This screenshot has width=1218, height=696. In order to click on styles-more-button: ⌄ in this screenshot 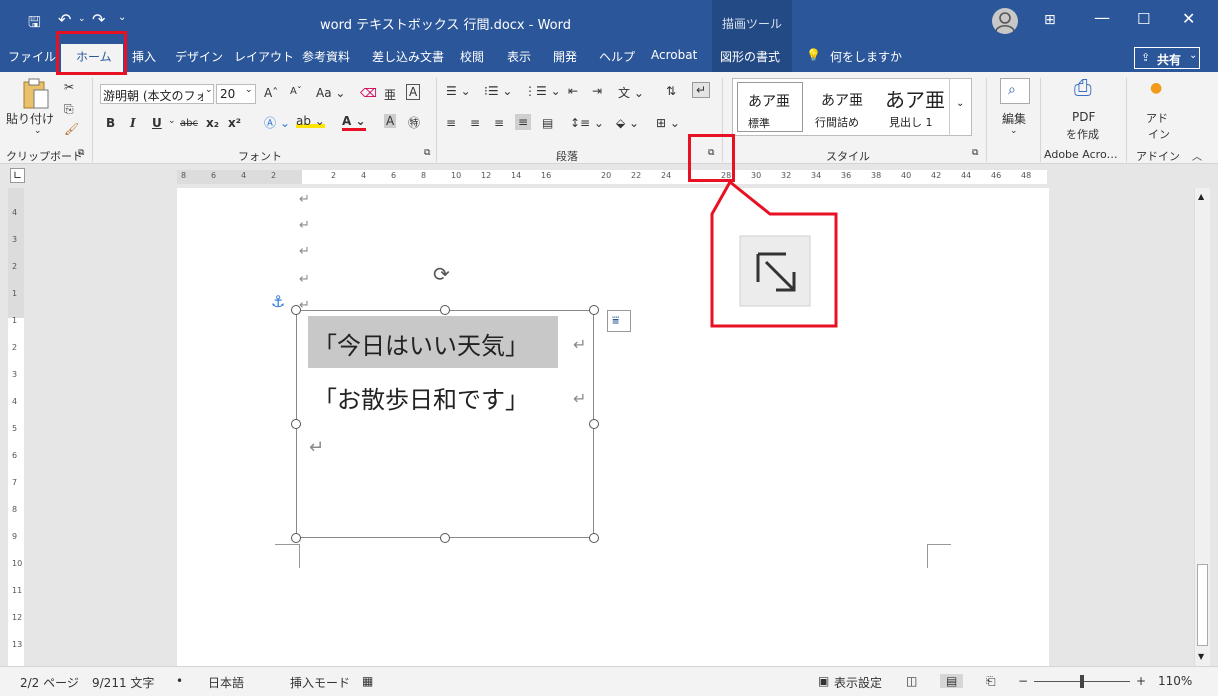, I will do `click(961, 107)`.